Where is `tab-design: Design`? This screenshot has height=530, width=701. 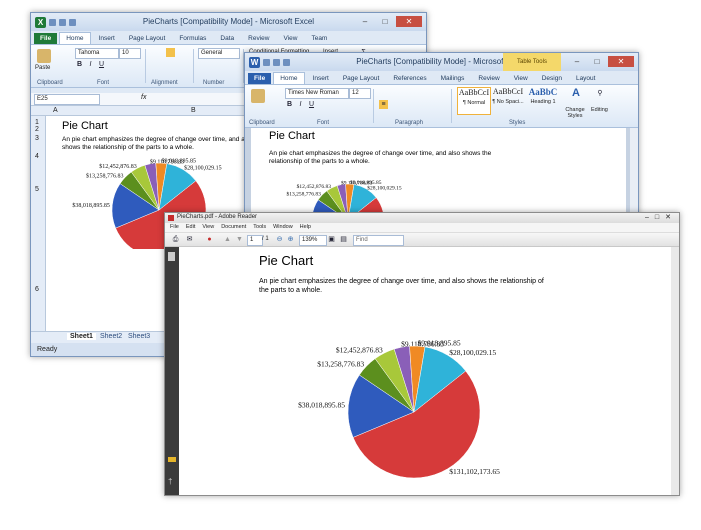 tab-design: Design is located at coordinates (552, 78).